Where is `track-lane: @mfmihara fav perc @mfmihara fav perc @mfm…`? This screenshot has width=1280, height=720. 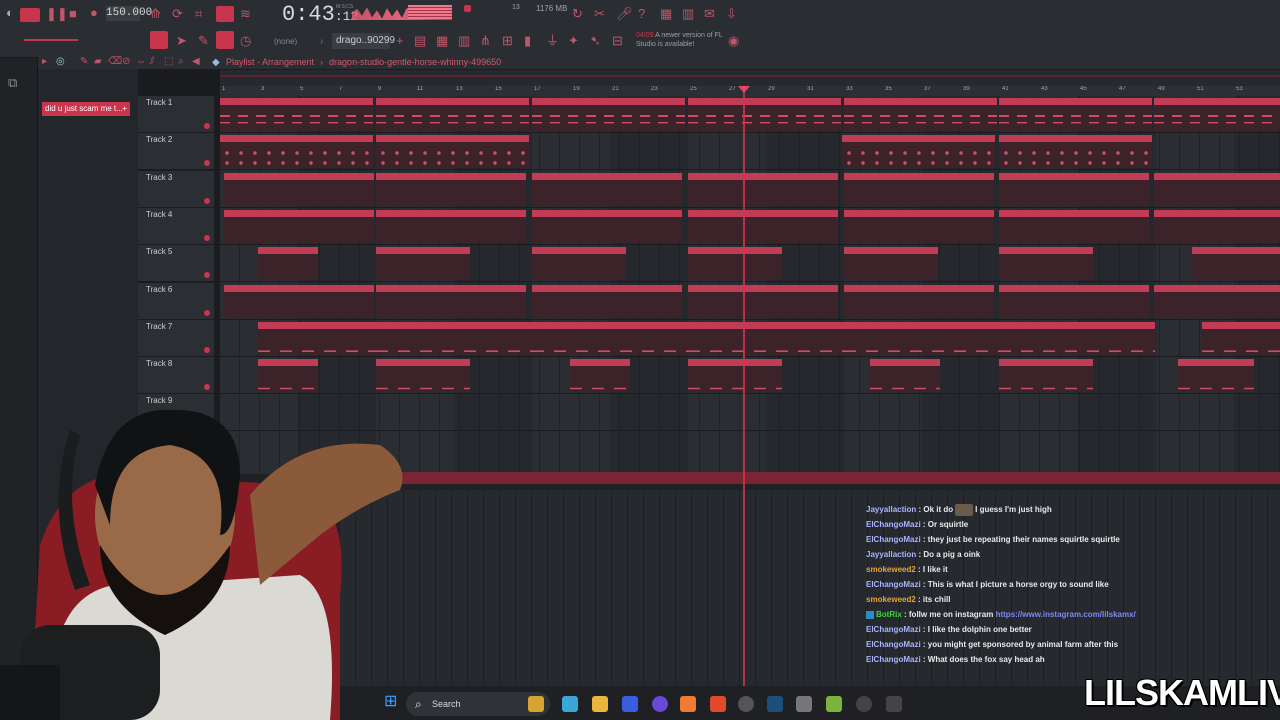
track-lane: @mfmihara fav perc @mfmihara fav perc @mfm… is located at coordinates (750, 226).